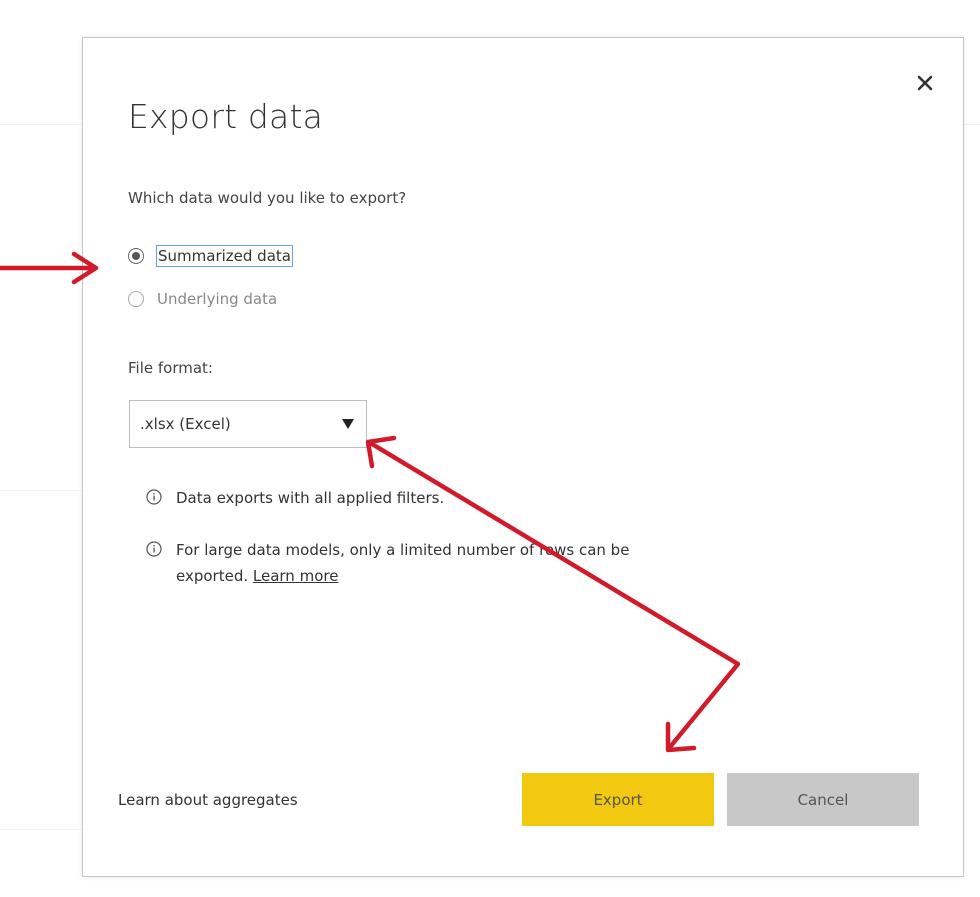 The image size is (980, 897). Describe the element at coordinates (217, 299) in the screenshot. I see `radio-label-underlying: Underlying data` at that location.